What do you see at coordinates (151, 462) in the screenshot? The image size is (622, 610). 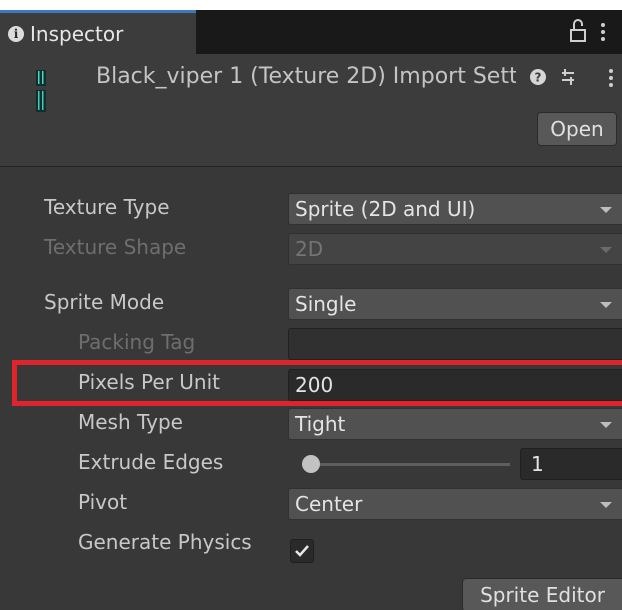 I see `extrude-edges-label: Extrude Edges` at bounding box center [151, 462].